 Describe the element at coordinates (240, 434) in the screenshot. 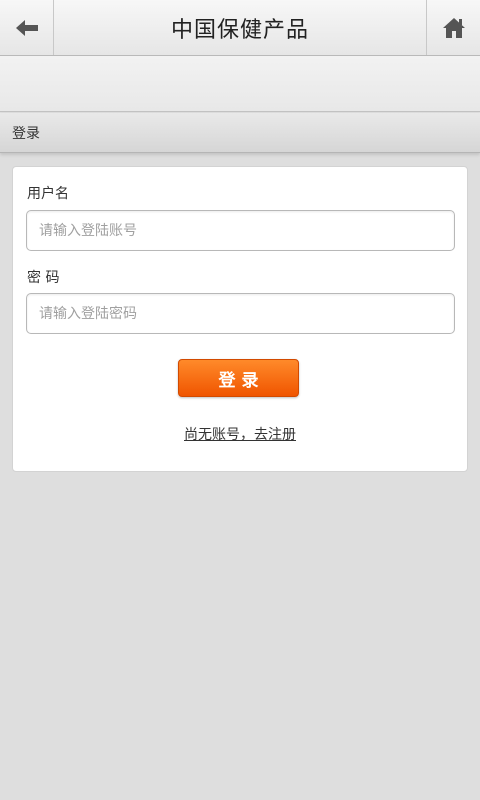

I see `register-link: 尚无账号，去注册` at that location.